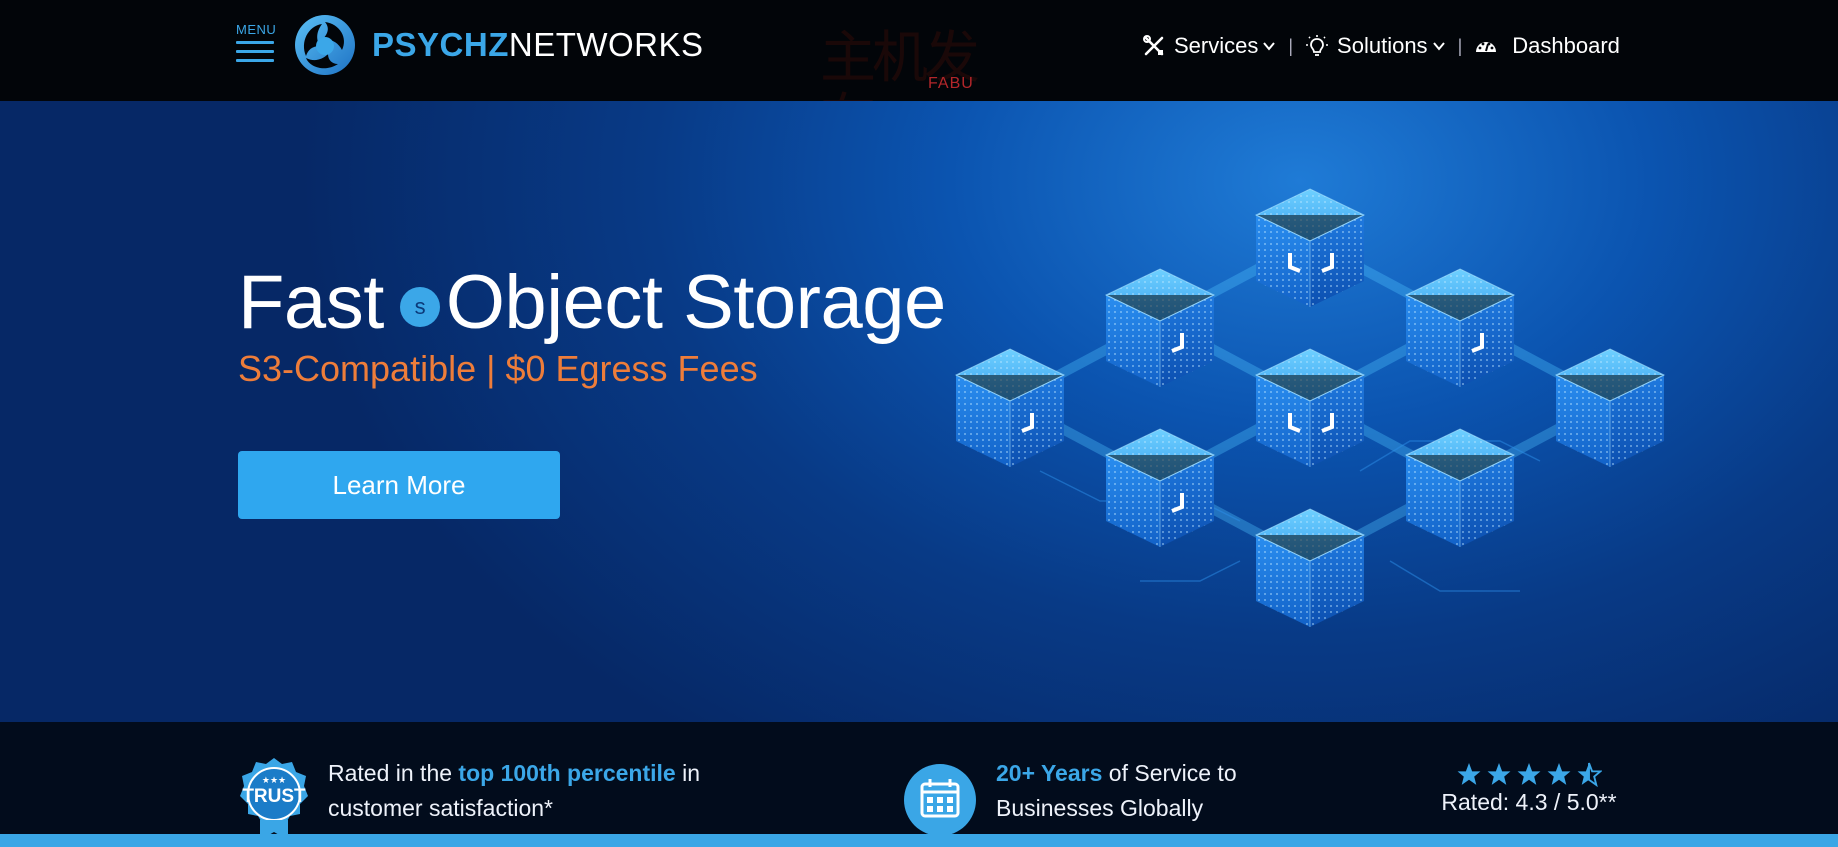 Image resolution: width=1838 pixels, height=847 pixels. I want to click on hero-subtitle: S3-Compatible | $0 Egress Fees, so click(498, 368).